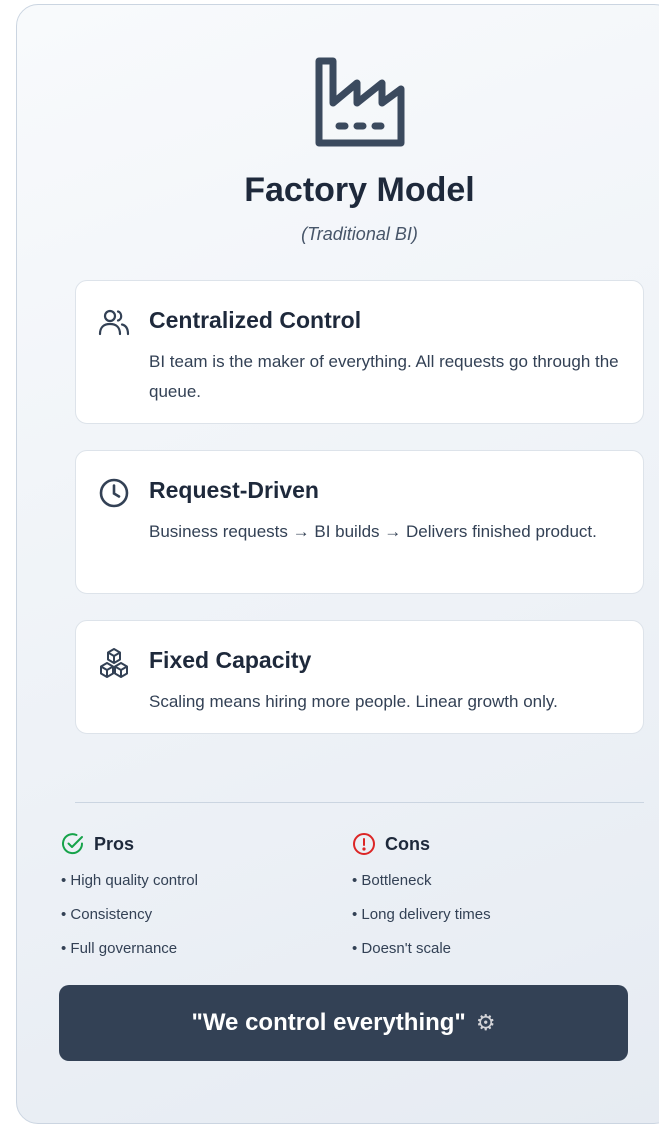 Image resolution: width=659 pixels, height=1124 pixels. Describe the element at coordinates (328, 1022) in the screenshot. I see `quote-text: "We control everything"` at that location.